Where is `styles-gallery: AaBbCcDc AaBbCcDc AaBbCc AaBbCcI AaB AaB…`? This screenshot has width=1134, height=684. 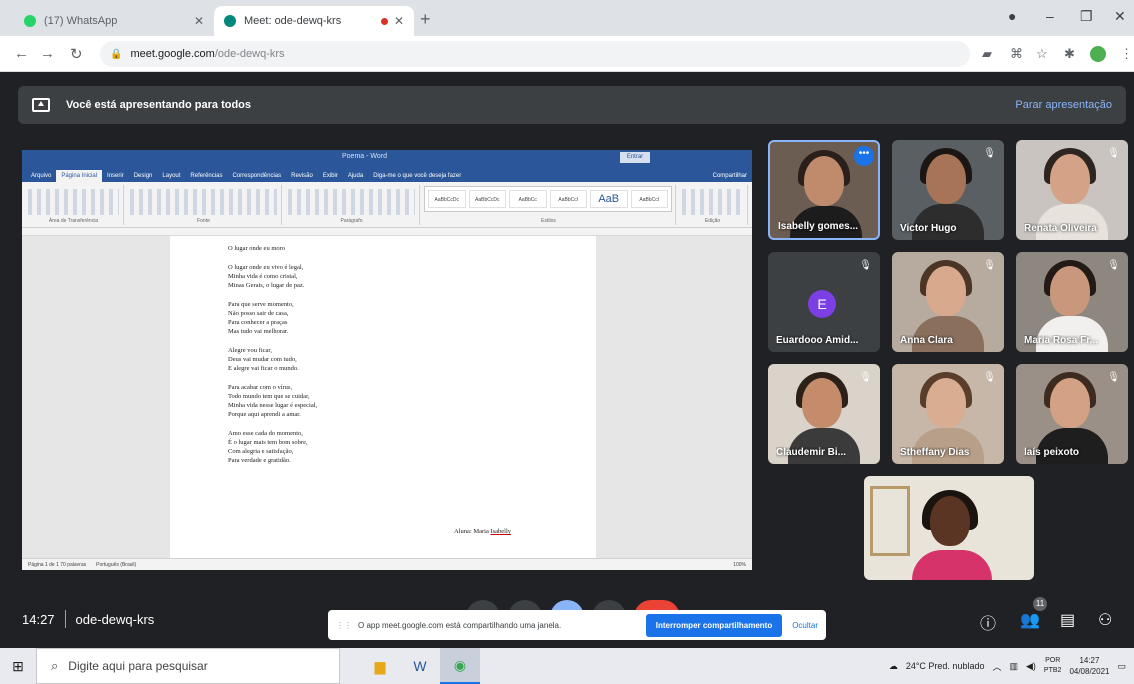 styles-gallery: AaBbCcDc AaBbCcDc AaBbCc AaBbCcI AaB AaB… is located at coordinates (548, 199).